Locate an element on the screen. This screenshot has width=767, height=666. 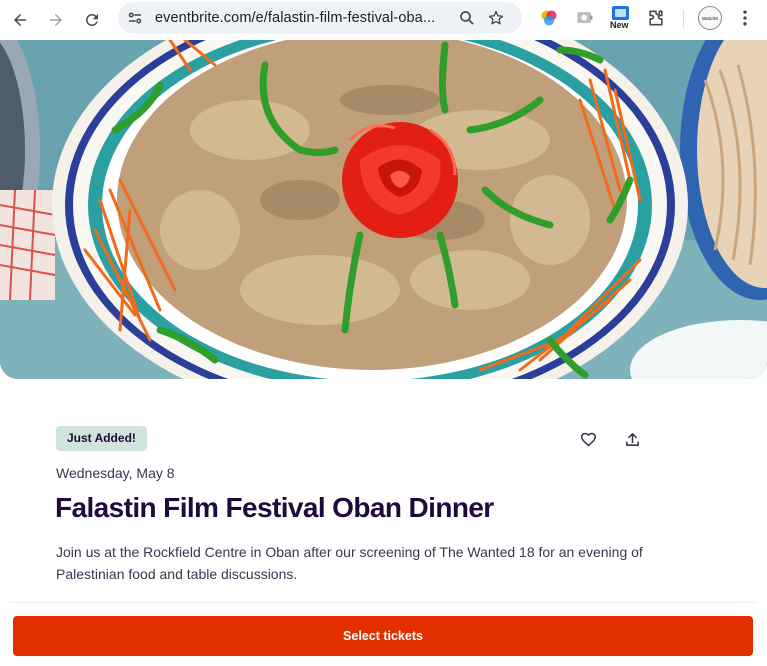
new-label: New is located at coordinates (619, 25).